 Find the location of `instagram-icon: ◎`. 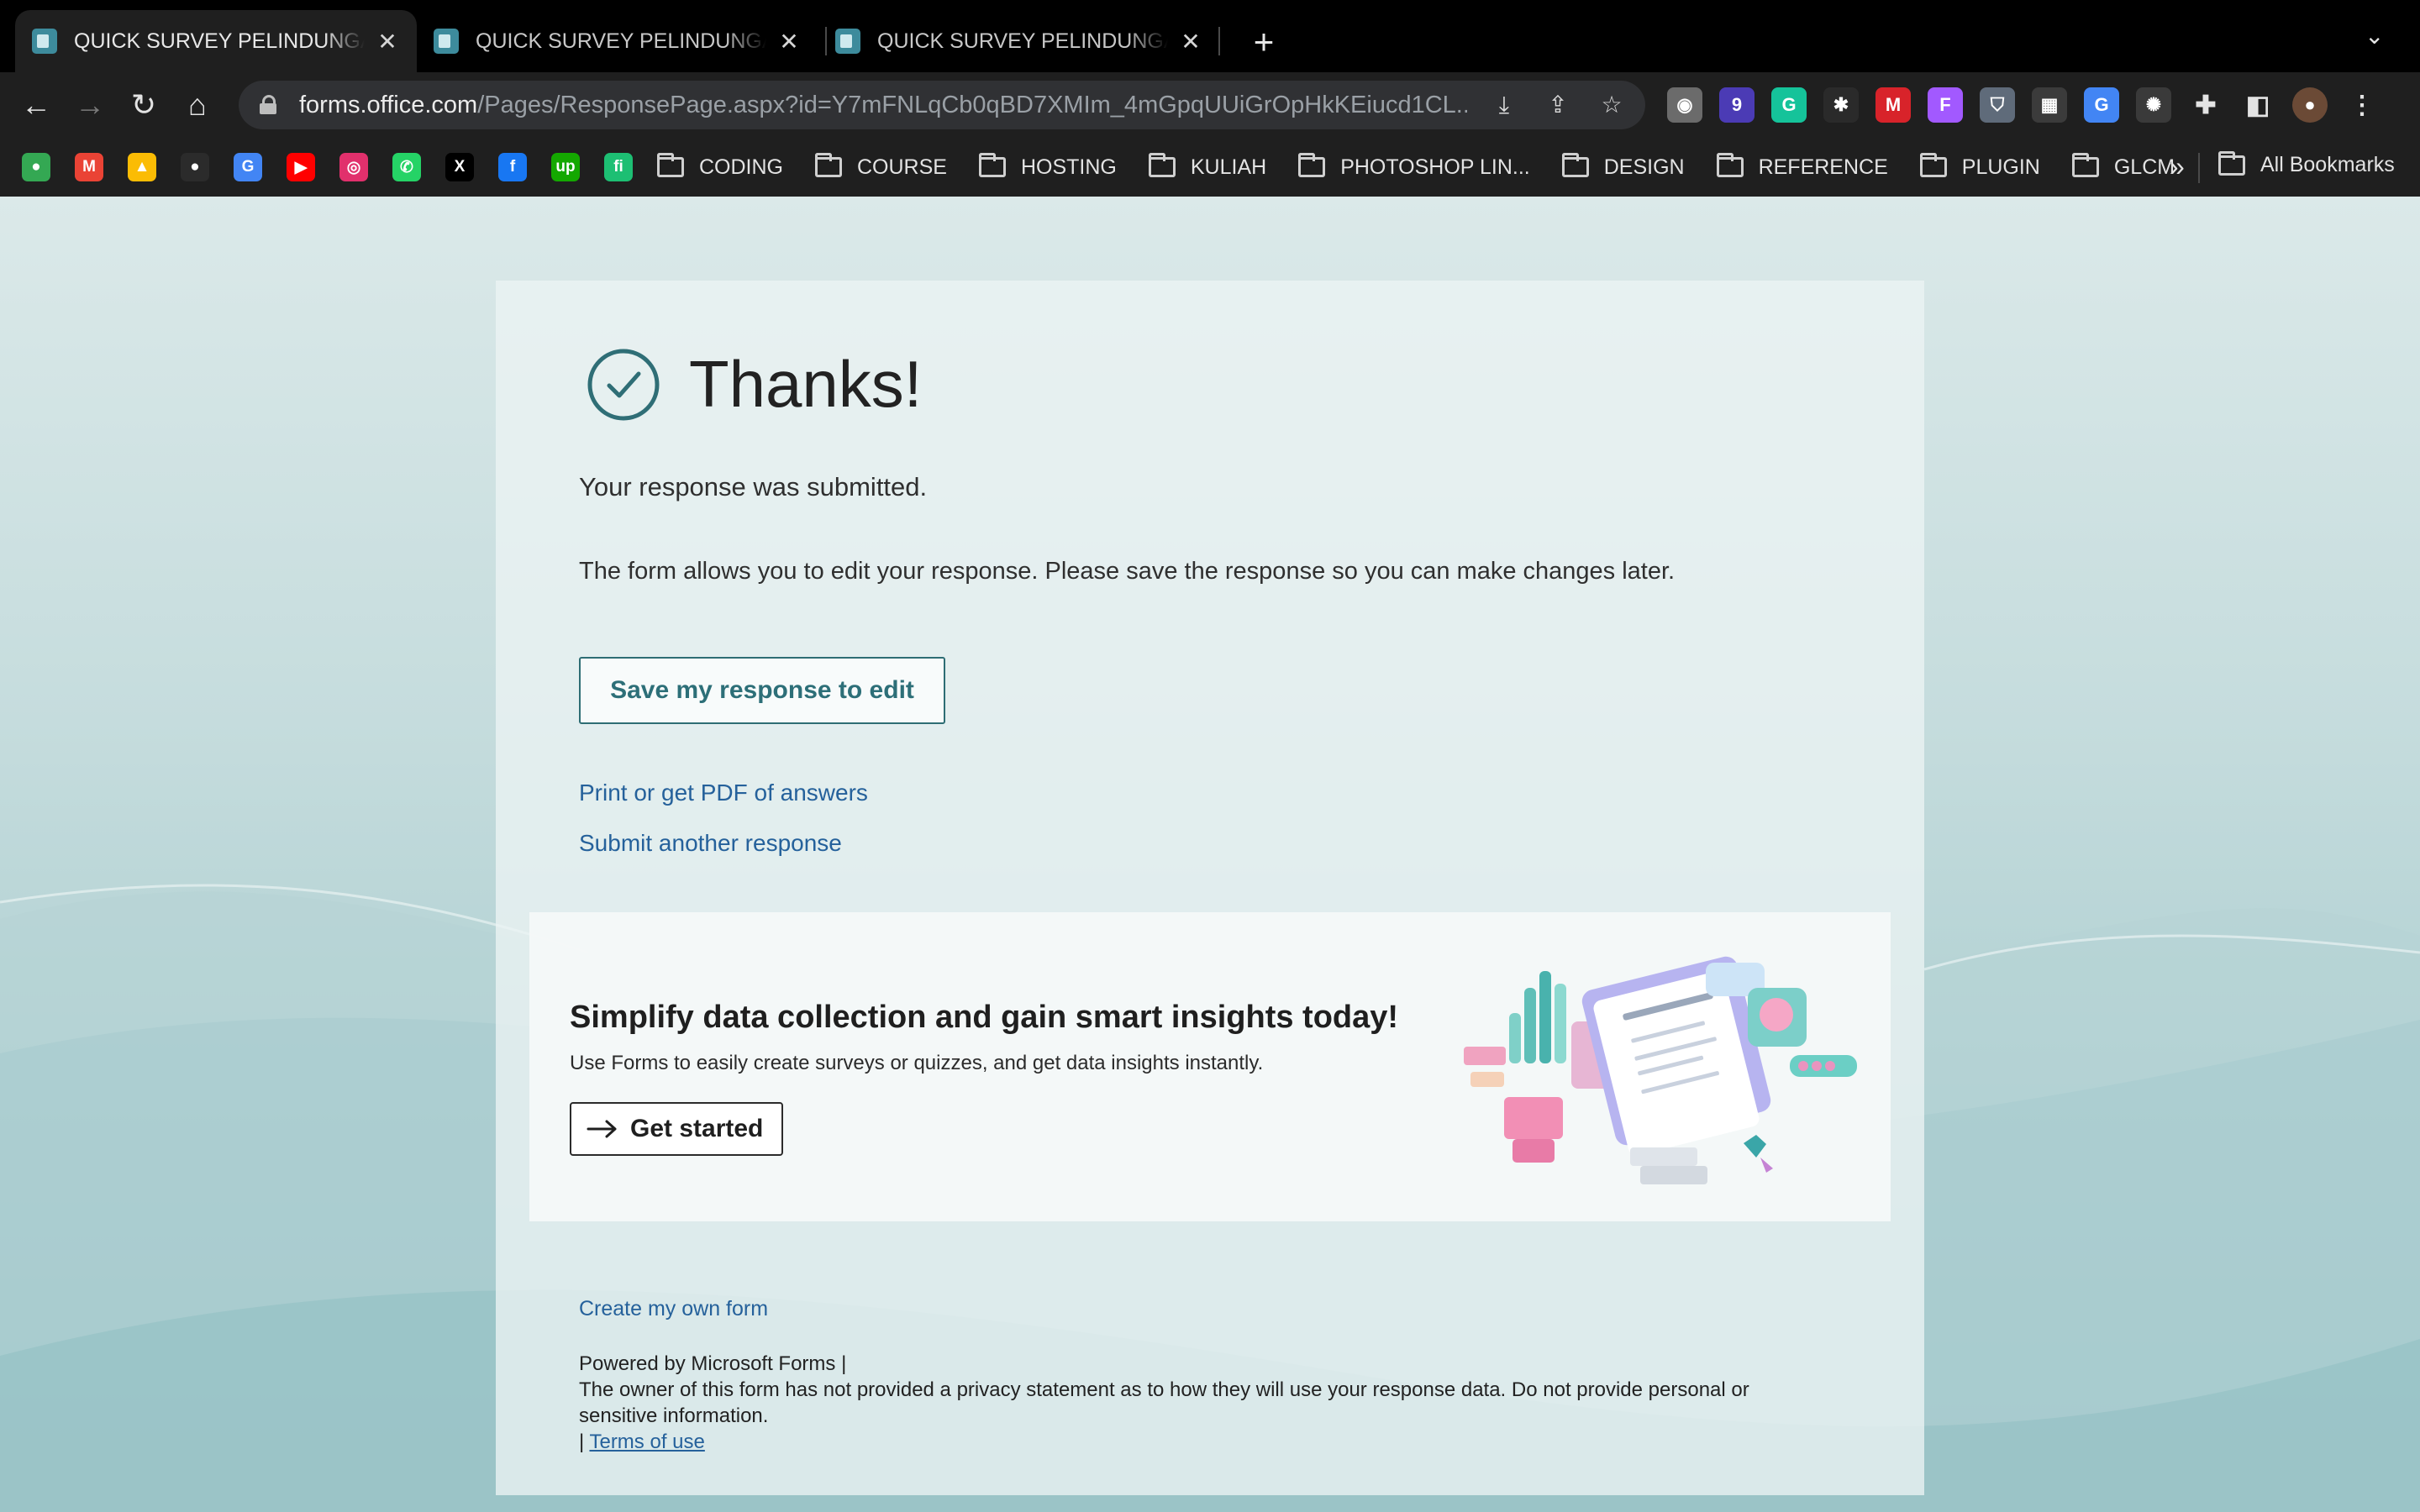

instagram-icon: ◎ is located at coordinates (353, 167).